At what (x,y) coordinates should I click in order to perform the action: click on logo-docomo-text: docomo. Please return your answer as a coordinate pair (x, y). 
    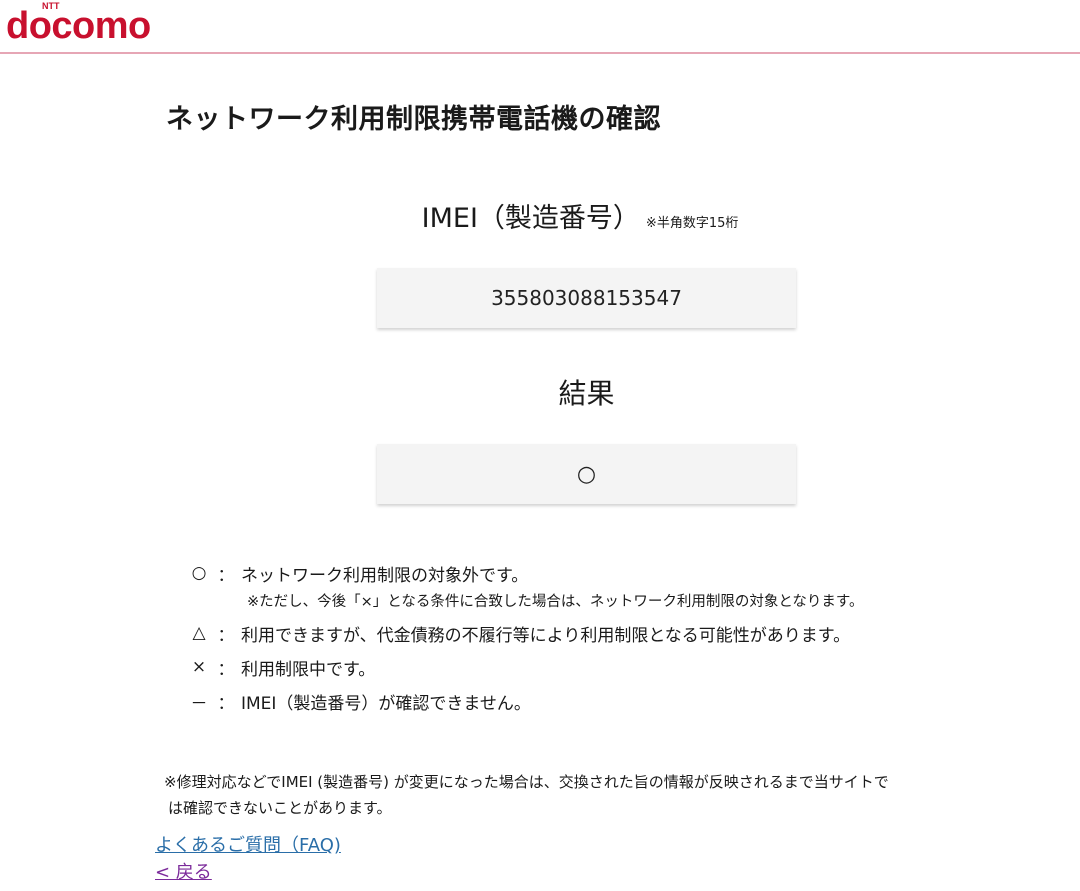
    Looking at the image, I should click on (78, 24).